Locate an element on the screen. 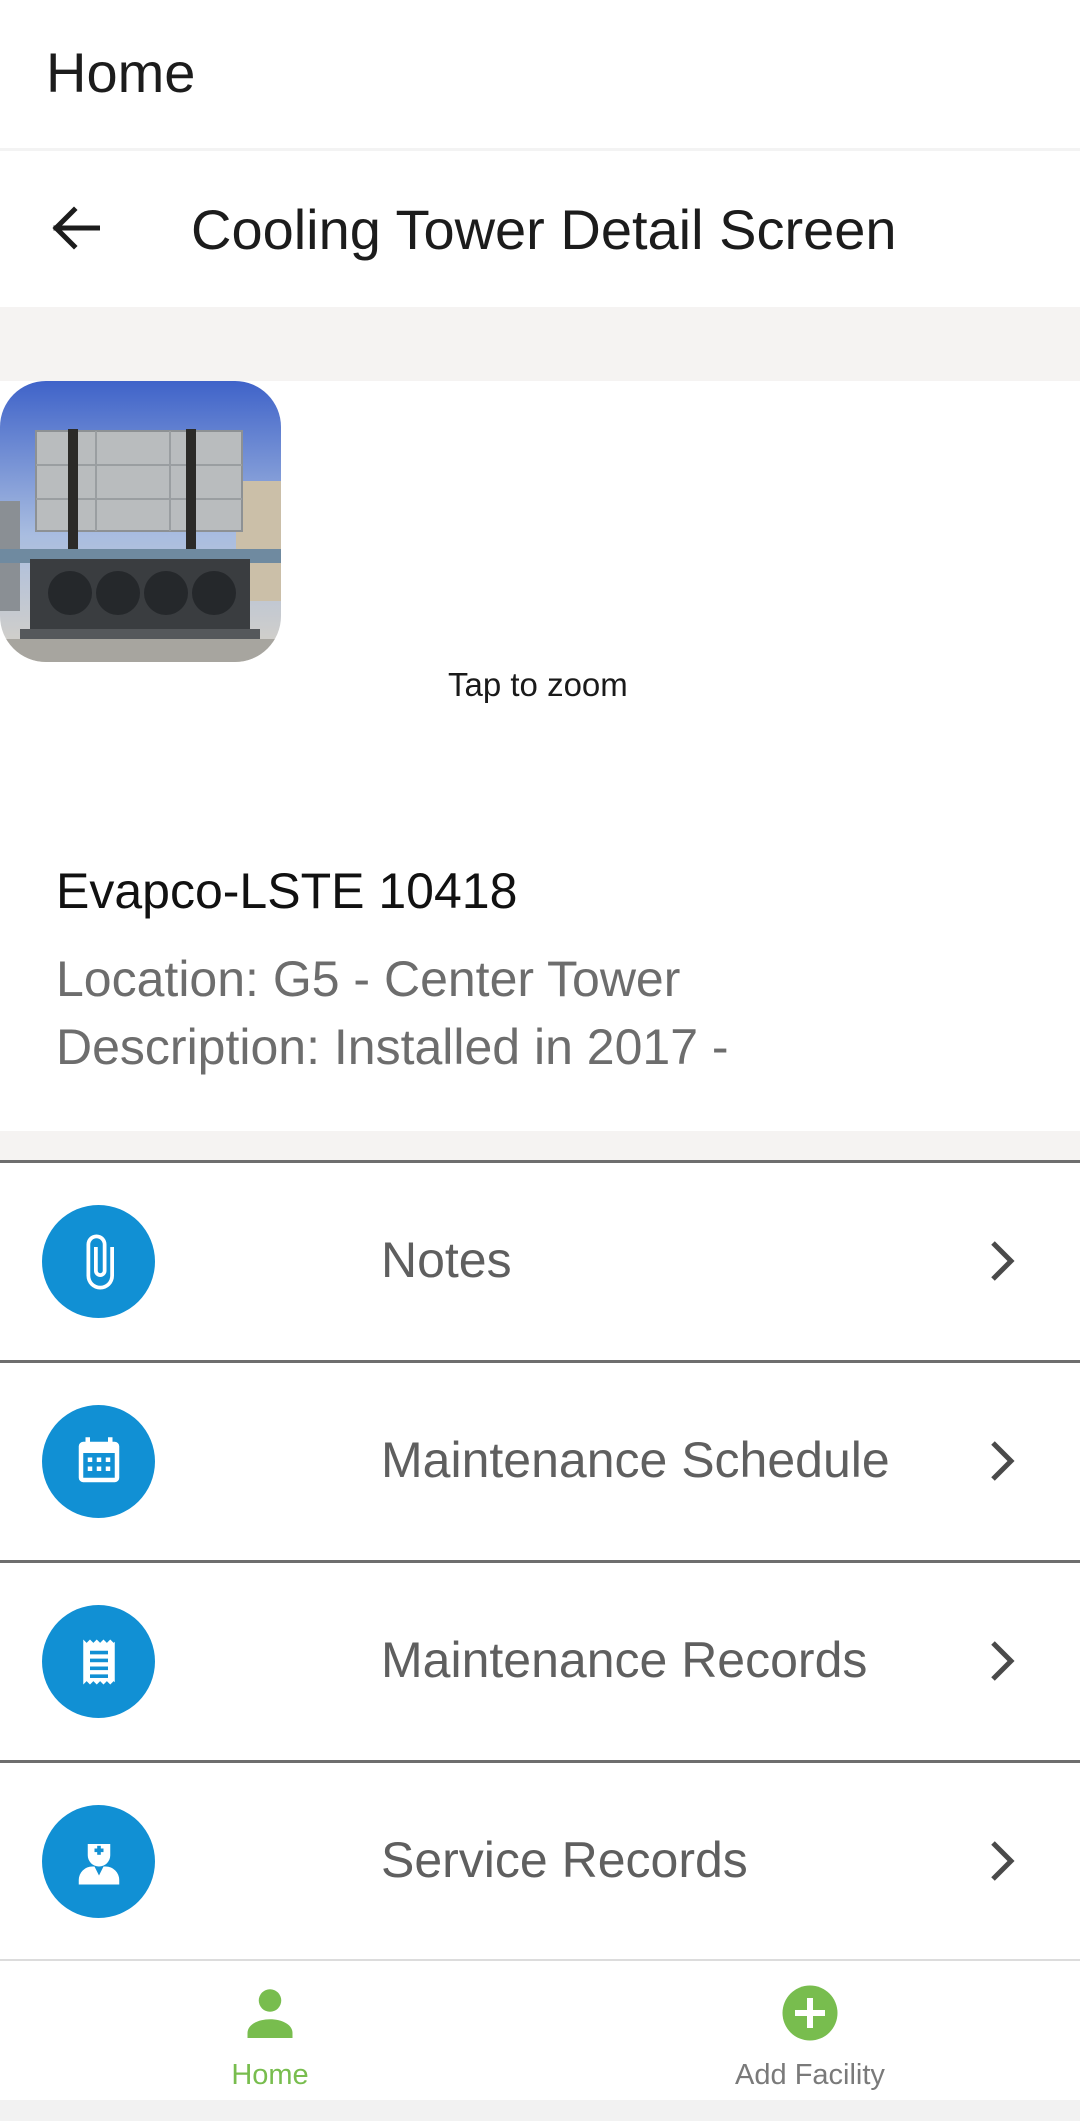  cooling-tower-image is located at coordinates (140, 521).